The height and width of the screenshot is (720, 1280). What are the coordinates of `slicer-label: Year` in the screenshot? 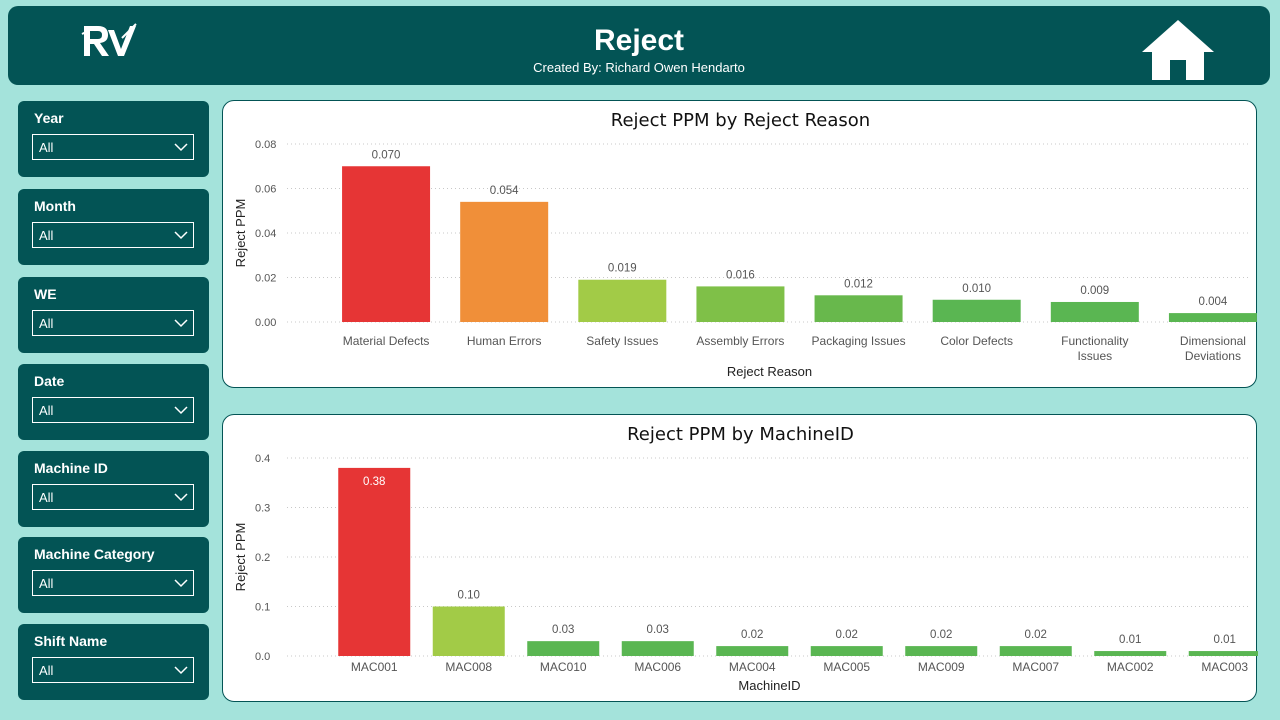 It's located at (49, 118).